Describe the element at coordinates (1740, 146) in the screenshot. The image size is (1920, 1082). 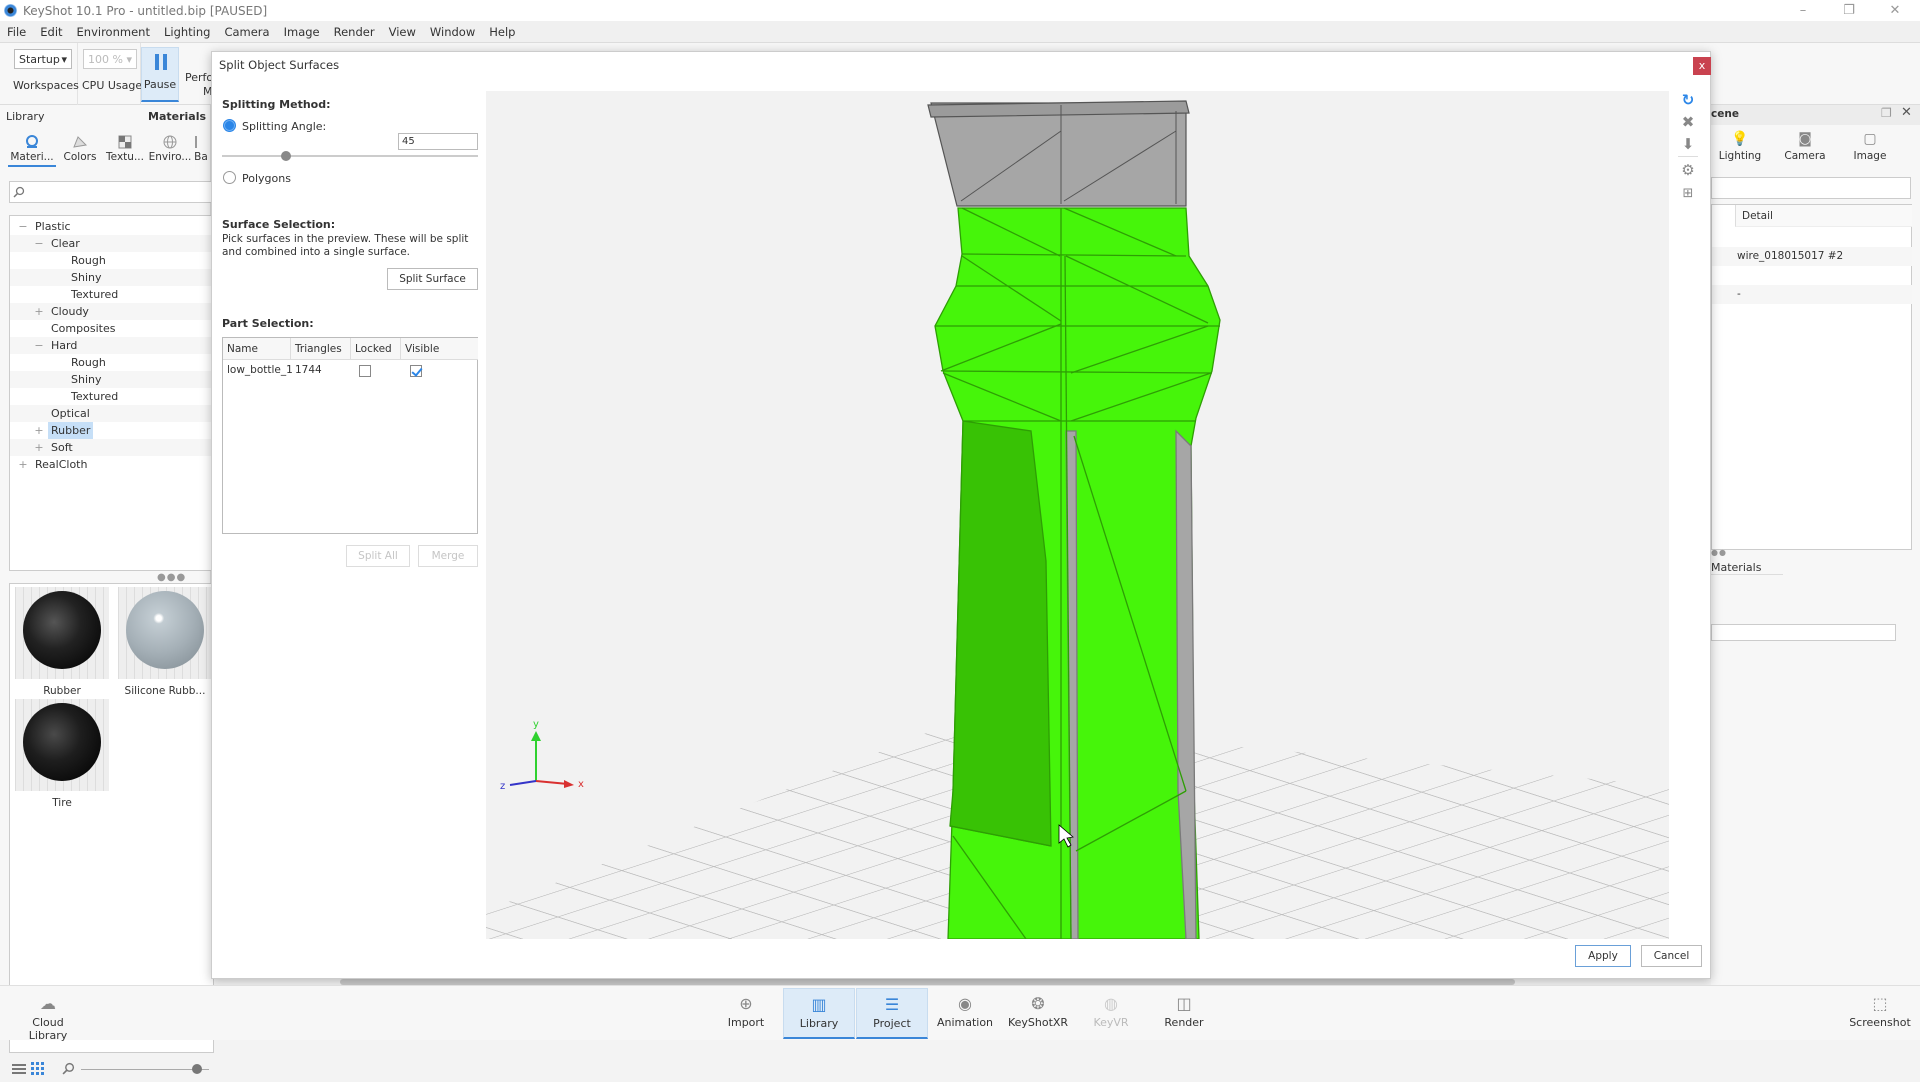
I see `tab-lighting: 💡 Lighting` at that location.